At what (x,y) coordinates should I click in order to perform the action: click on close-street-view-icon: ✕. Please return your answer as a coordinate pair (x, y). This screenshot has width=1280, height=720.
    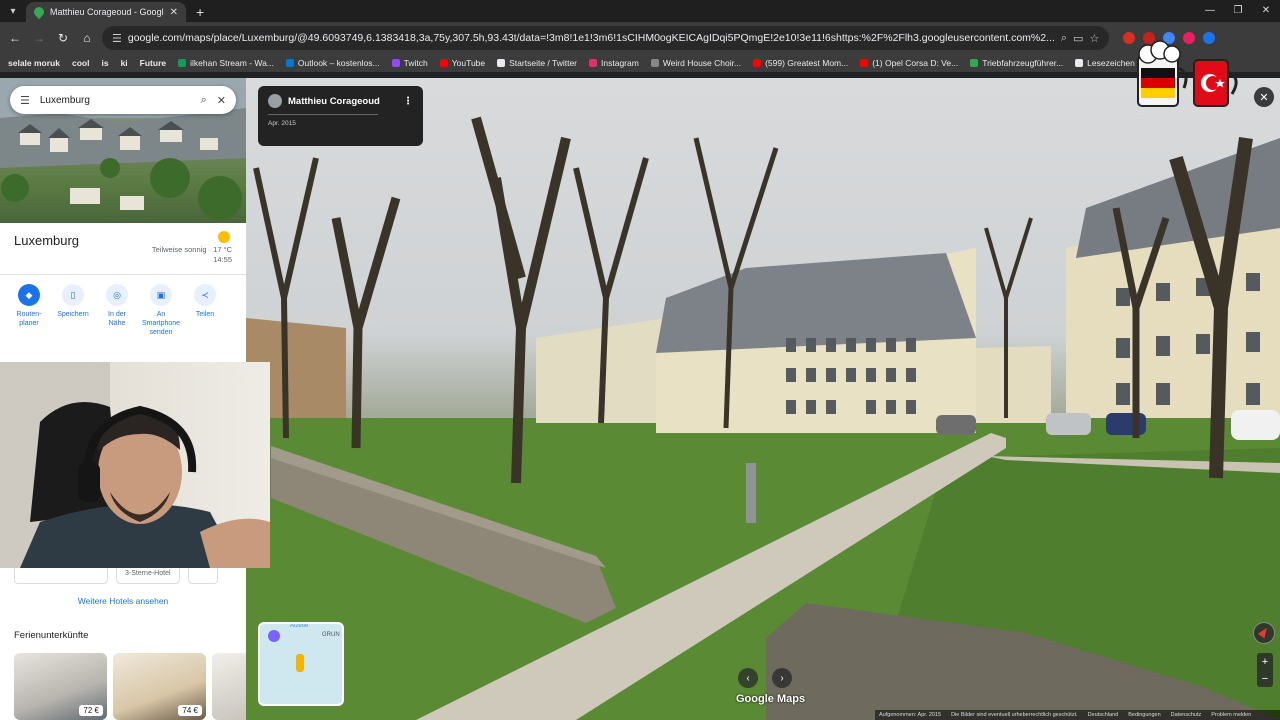
    Looking at the image, I should click on (1264, 97).